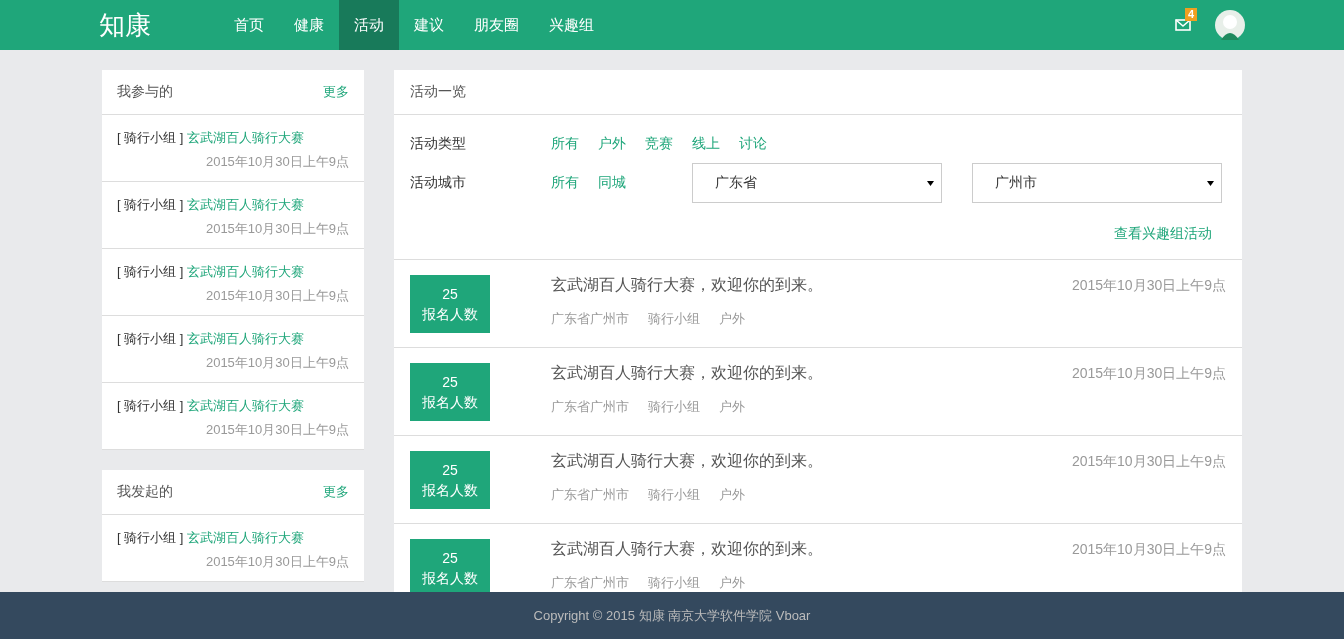 This screenshot has width=1344, height=639. What do you see at coordinates (612, 144) in the screenshot?
I see `filter-option: 户外` at bounding box center [612, 144].